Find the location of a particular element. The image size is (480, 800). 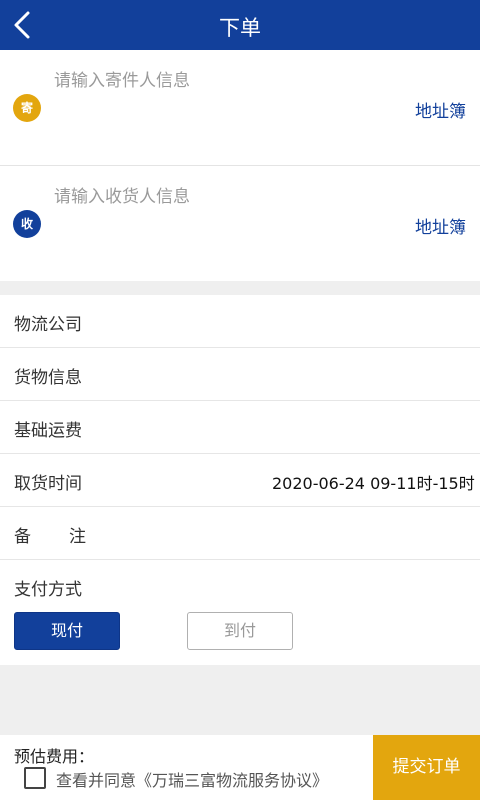

sender-input: 请输入寄件人信息 is located at coordinates (122, 78).